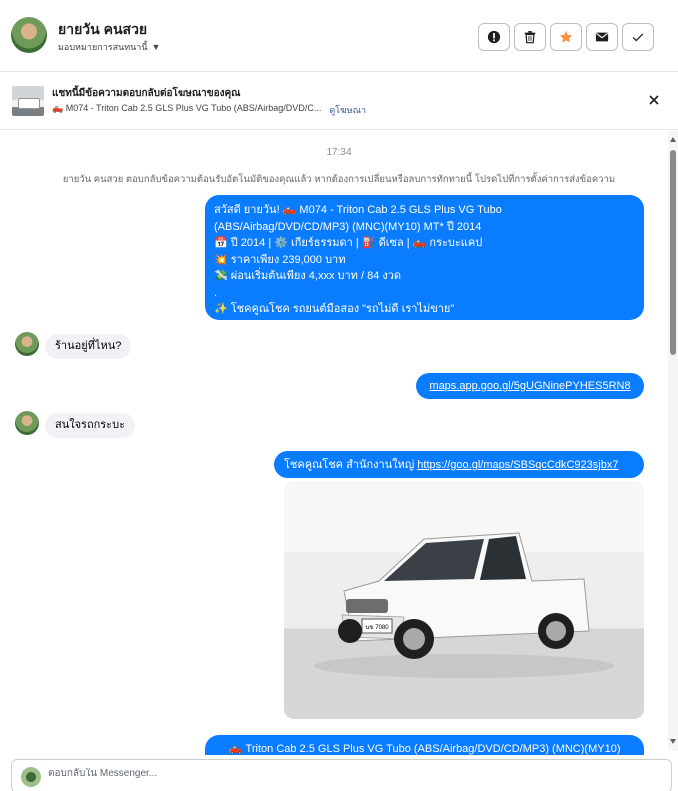 The image size is (678, 791). I want to click on incoming-message: ร้านอยู่ที่ไหน?, so click(88, 346).